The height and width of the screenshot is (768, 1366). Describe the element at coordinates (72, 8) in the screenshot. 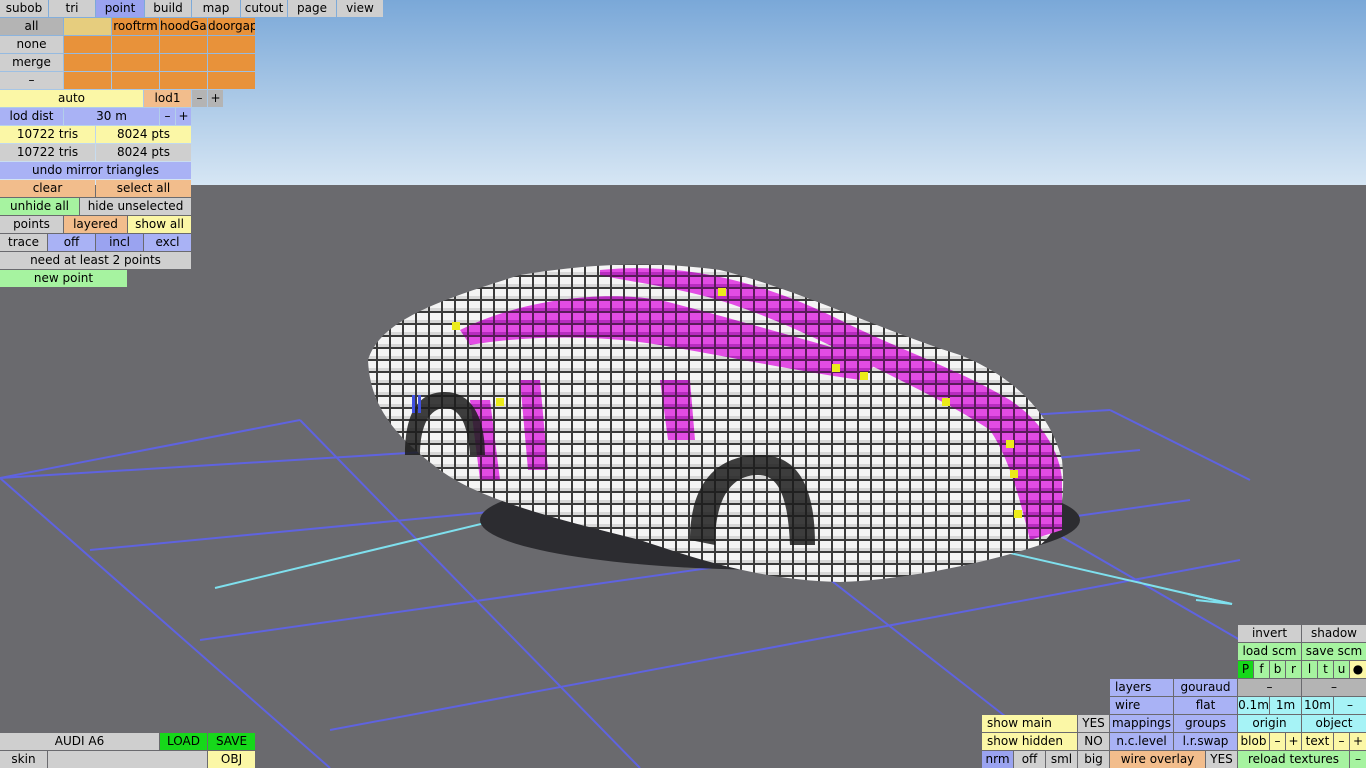

I see `menu-tri: tri` at that location.